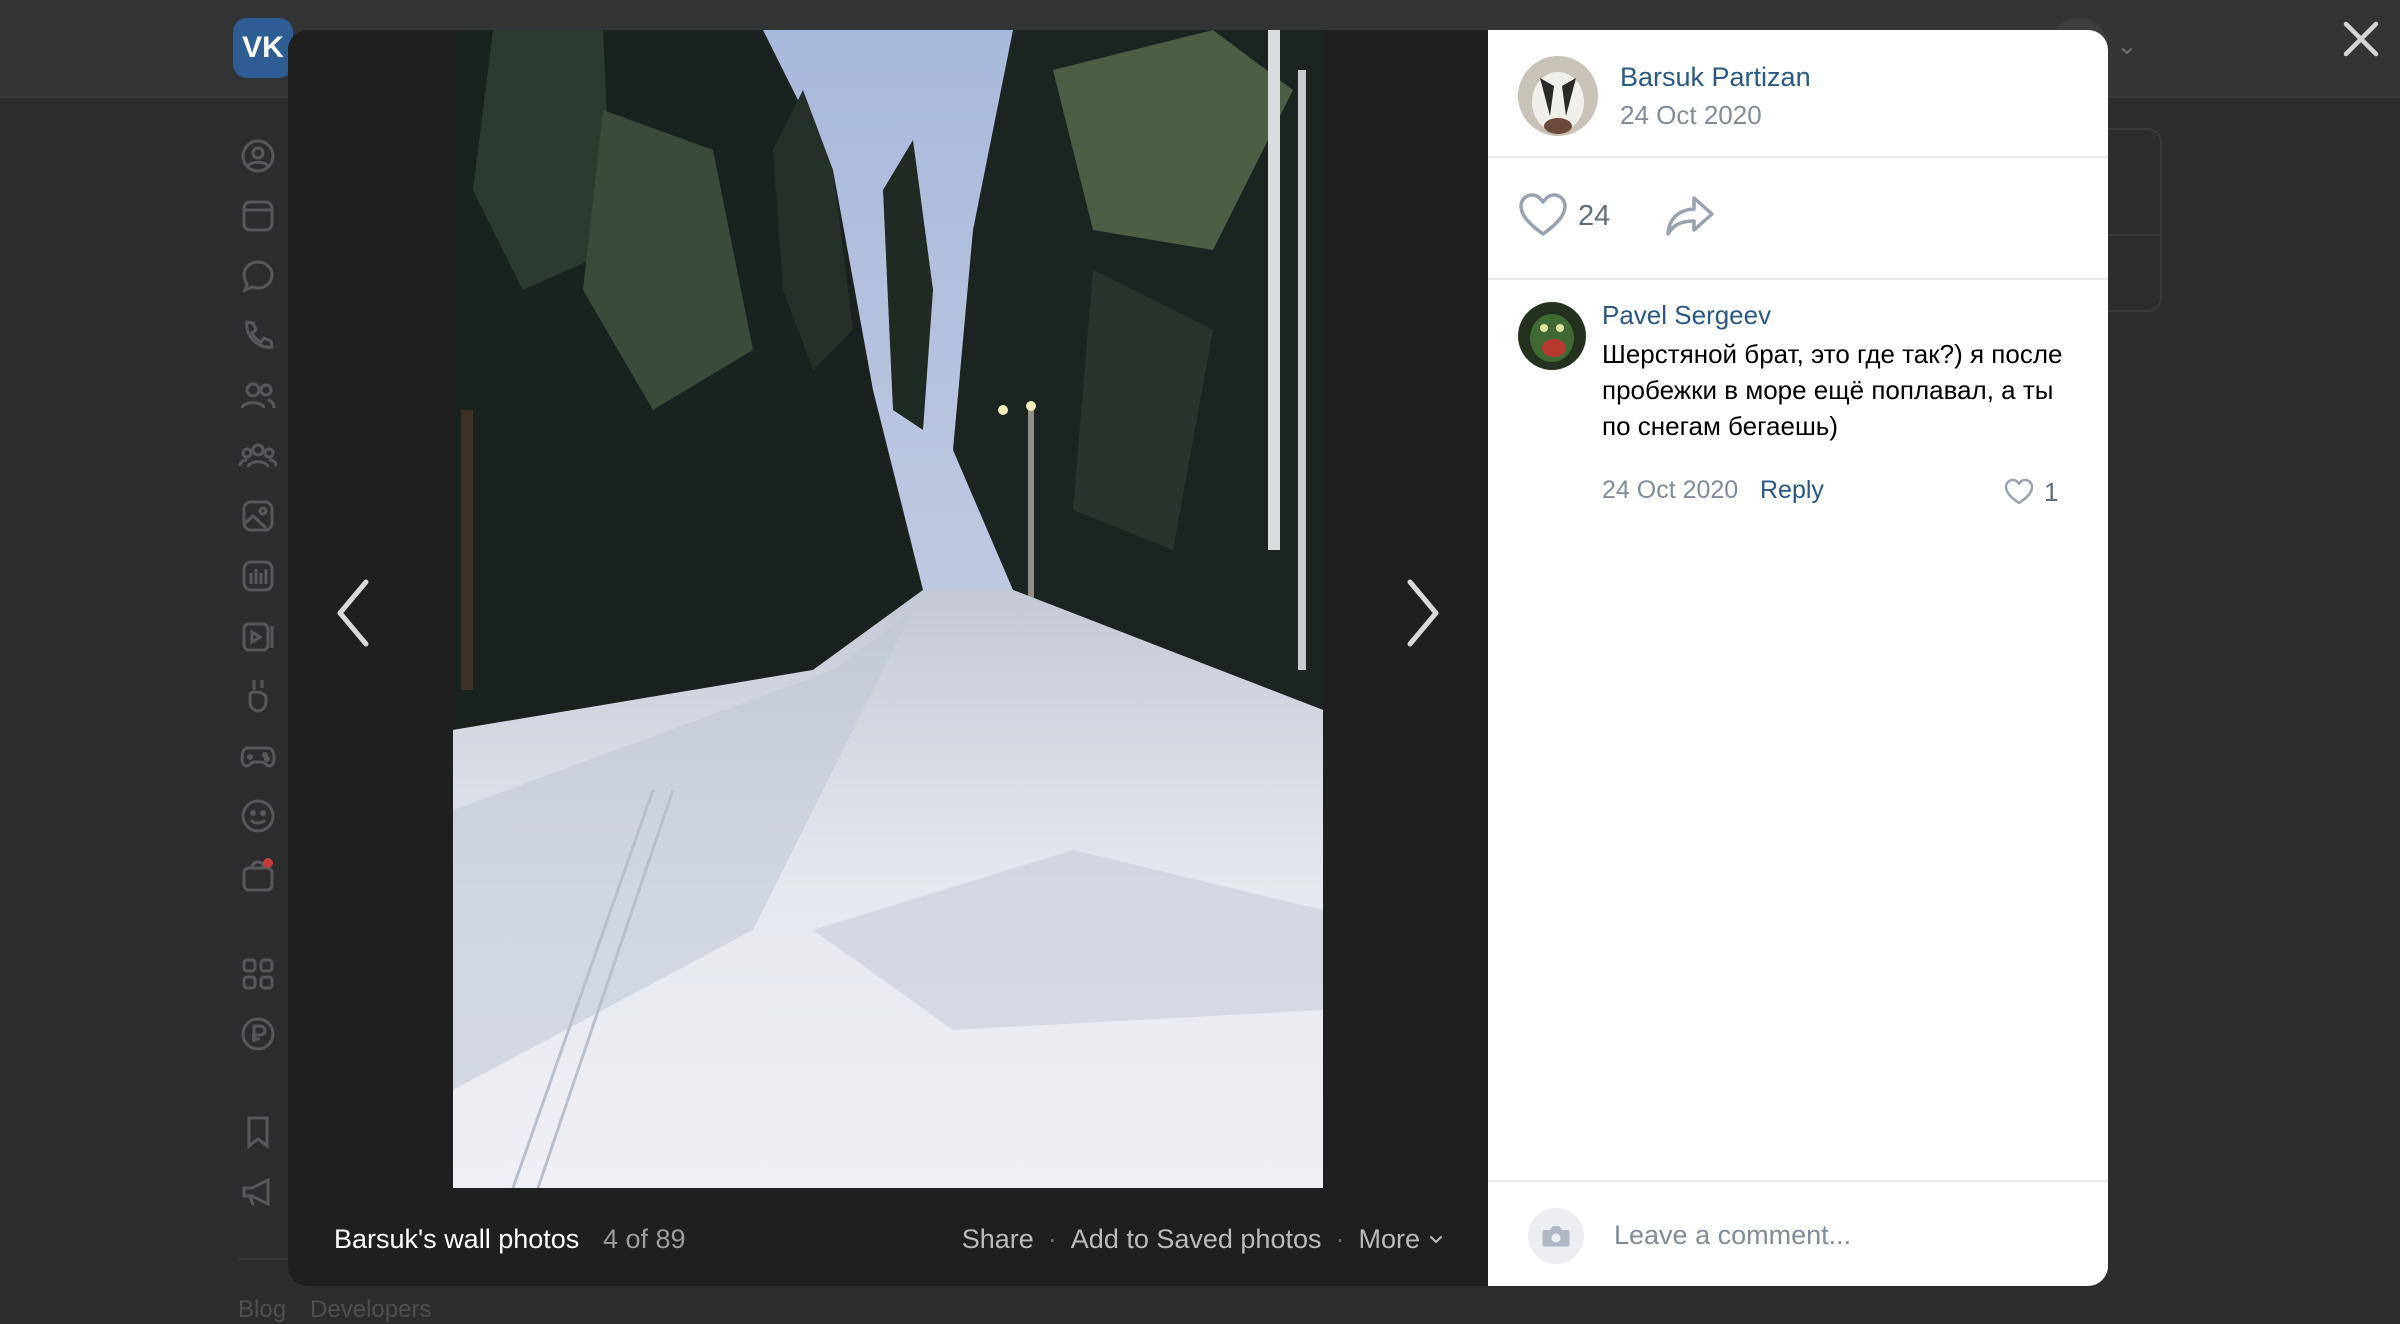 The height and width of the screenshot is (1324, 2400). I want to click on post-date: 24 Oct 2020, so click(1691, 115).